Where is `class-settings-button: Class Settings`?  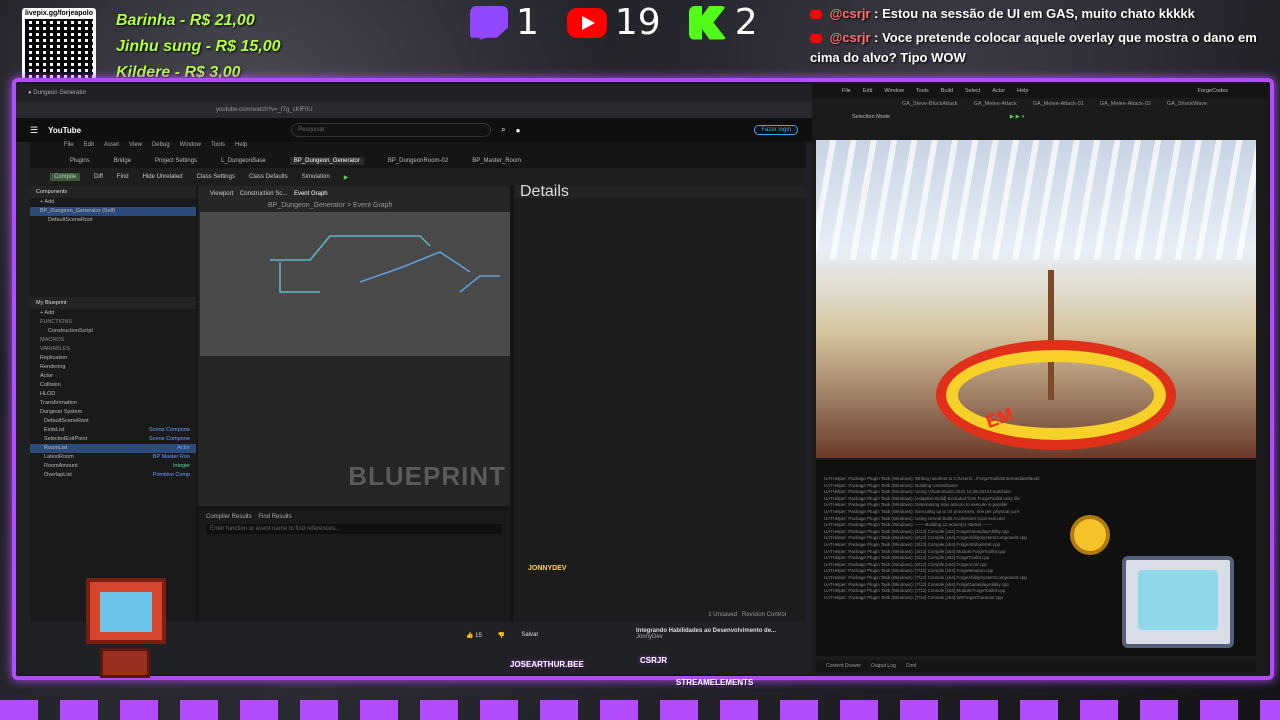
class-settings-button: Class Settings is located at coordinates (216, 177).